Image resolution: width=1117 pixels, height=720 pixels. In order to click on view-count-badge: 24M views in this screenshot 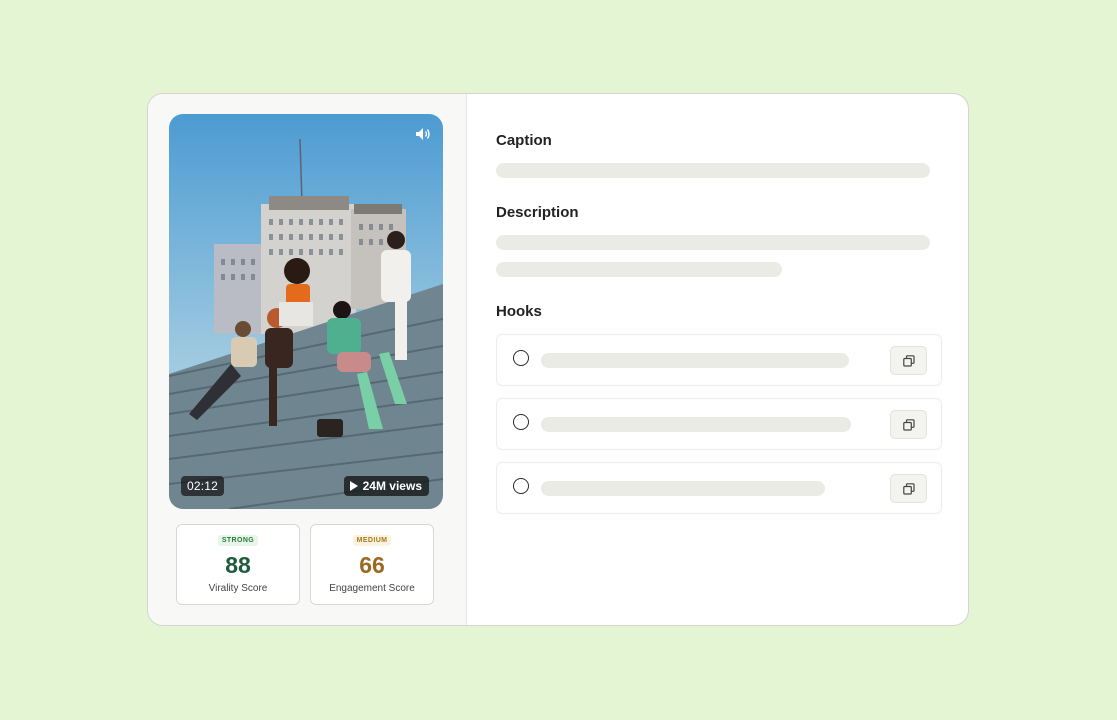, I will do `click(386, 486)`.